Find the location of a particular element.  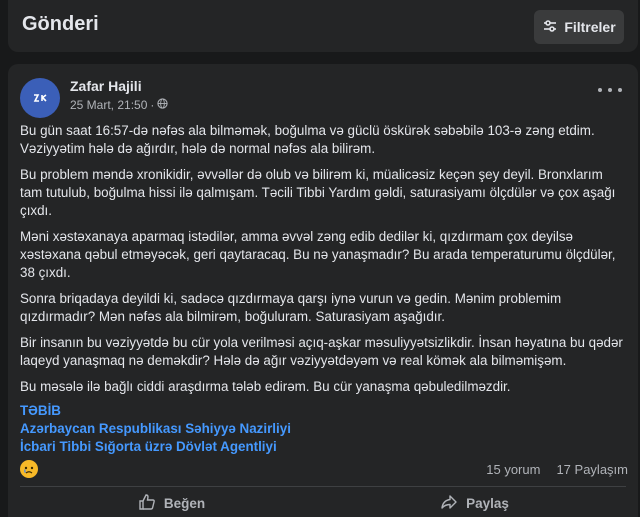

page-title: Gönderi is located at coordinates (60, 24).